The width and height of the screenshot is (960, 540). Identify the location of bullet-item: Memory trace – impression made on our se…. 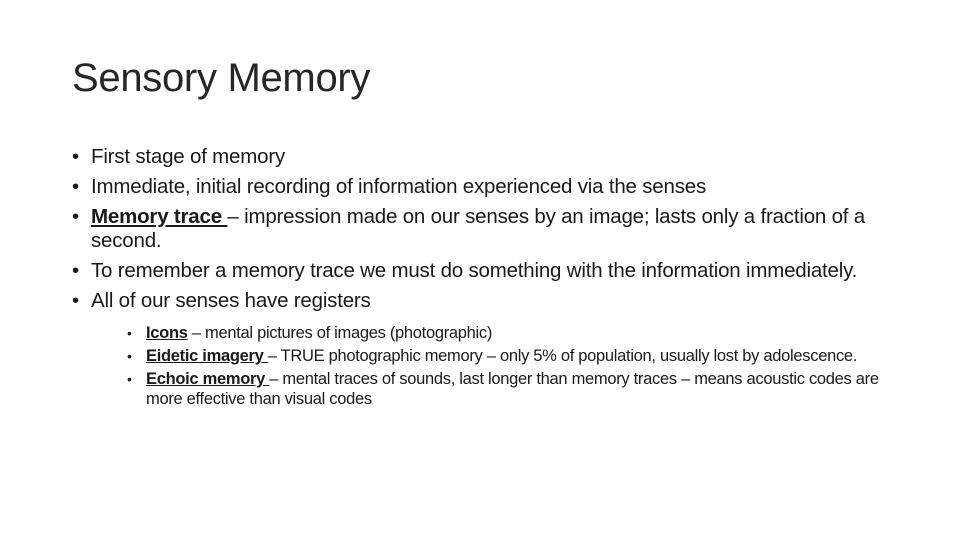
(492, 229).